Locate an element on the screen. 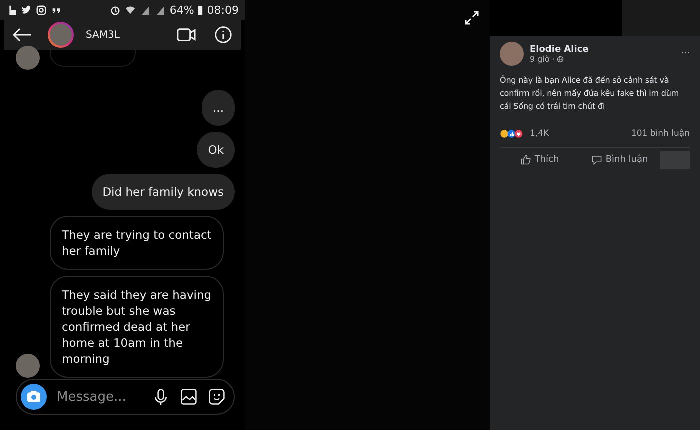 The image size is (700, 430). bird-icon is located at coordinates (26, 10).